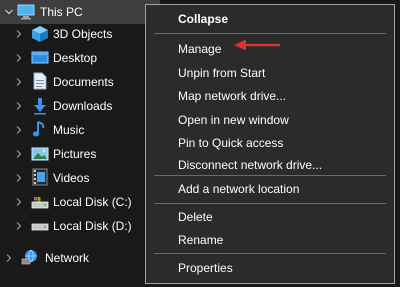 Image resolution: width=400 pixels, height=287 pixels. I want to click on menu-item-label: Properties, so click(205, 268).